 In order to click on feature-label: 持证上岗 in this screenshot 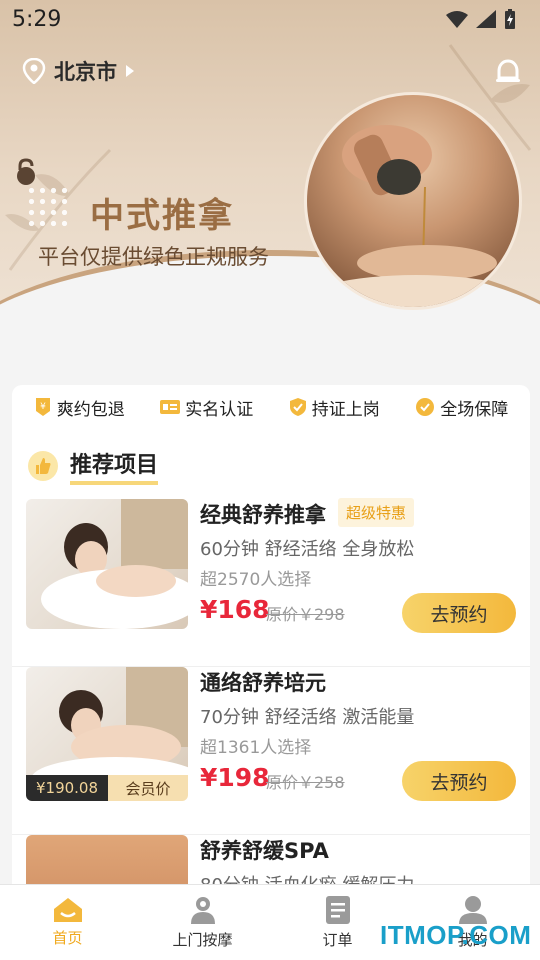, I will do `click(345, 409)`.